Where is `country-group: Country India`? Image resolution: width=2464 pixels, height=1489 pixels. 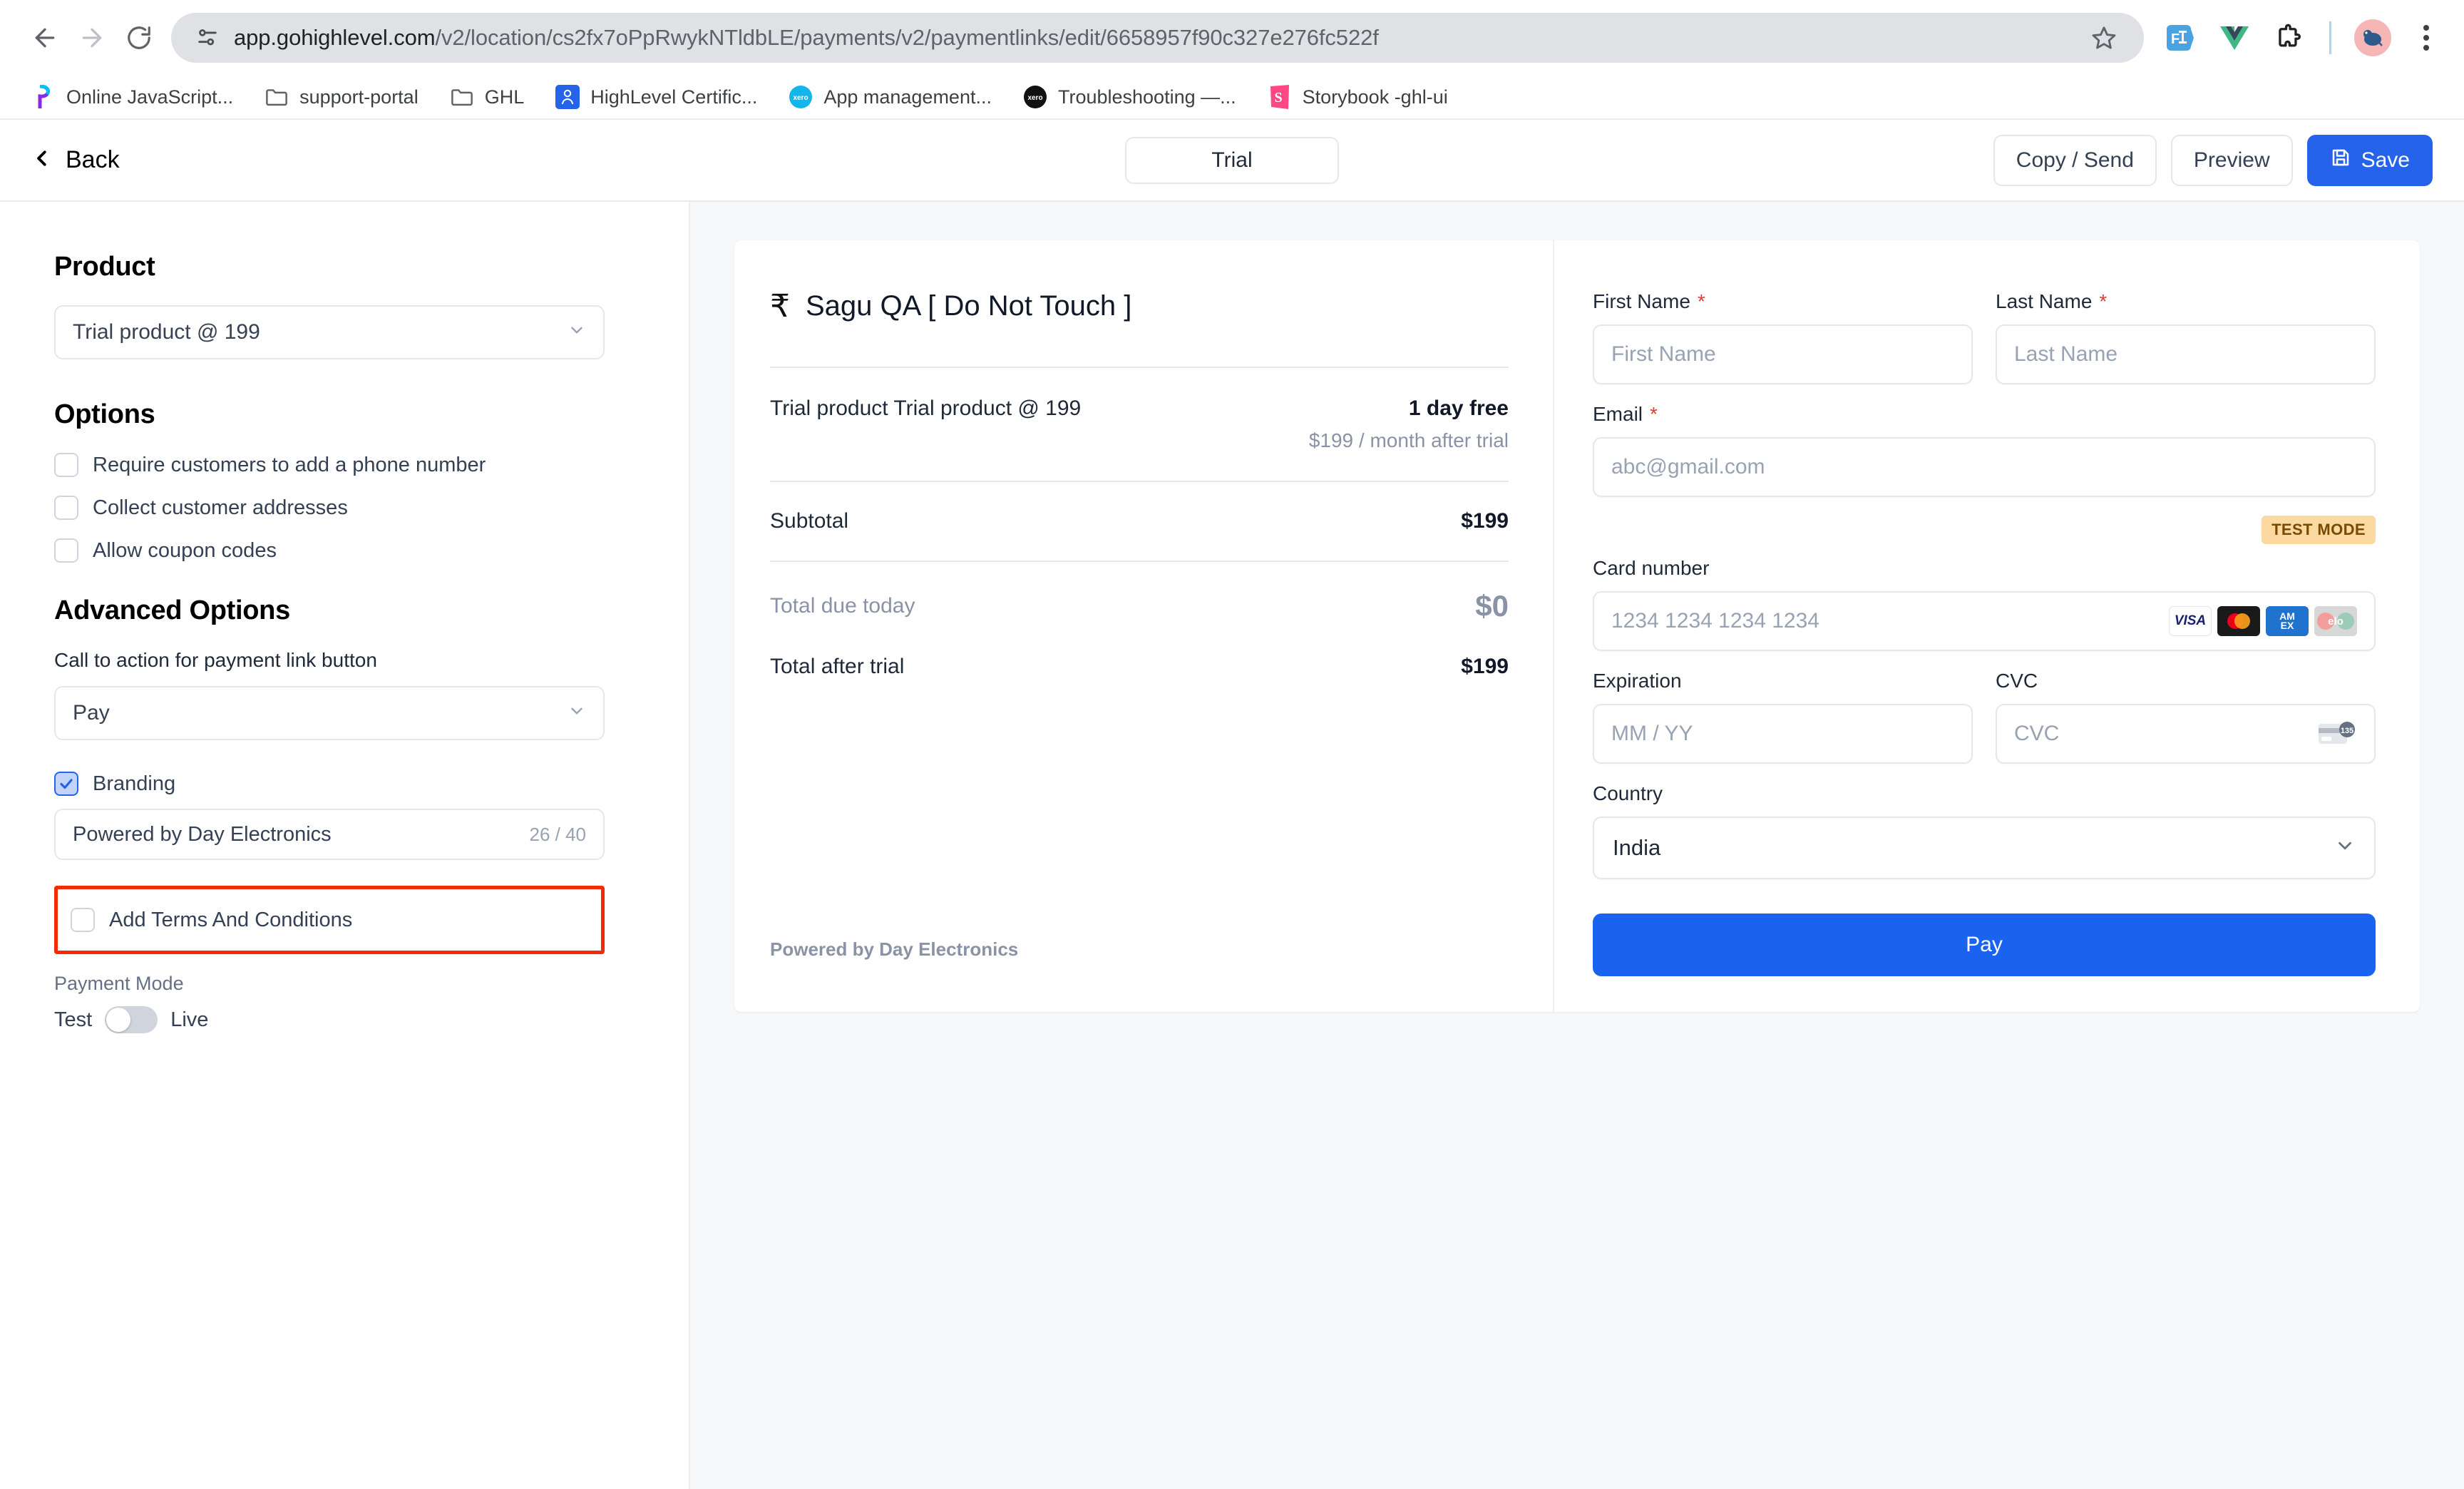 country-group: Country India is located at coordinates (1984, 830).